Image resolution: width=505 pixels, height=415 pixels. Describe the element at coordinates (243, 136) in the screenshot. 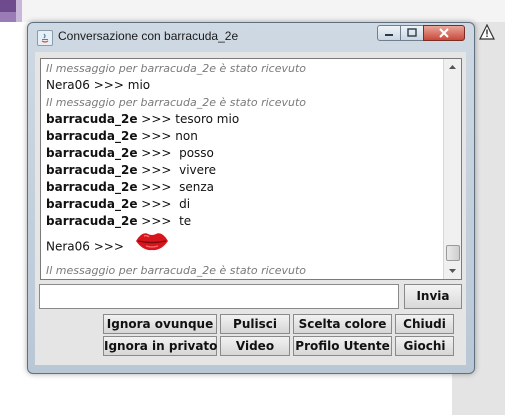

I see `chat-message: barracuda_2e >>> non` at that location.